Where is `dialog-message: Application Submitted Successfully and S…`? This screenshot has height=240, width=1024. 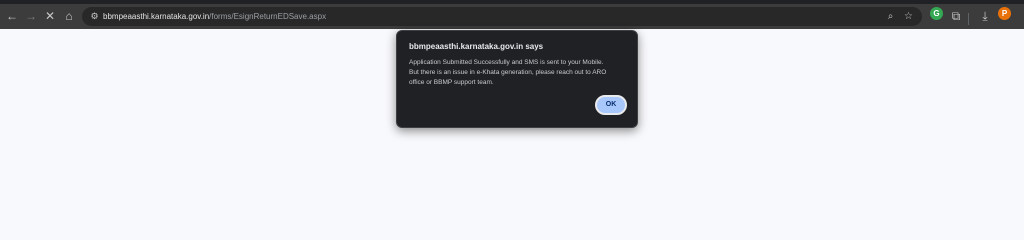
dialog-message: Application Submitted Successfully and S… is located at coordinates (519, 73).